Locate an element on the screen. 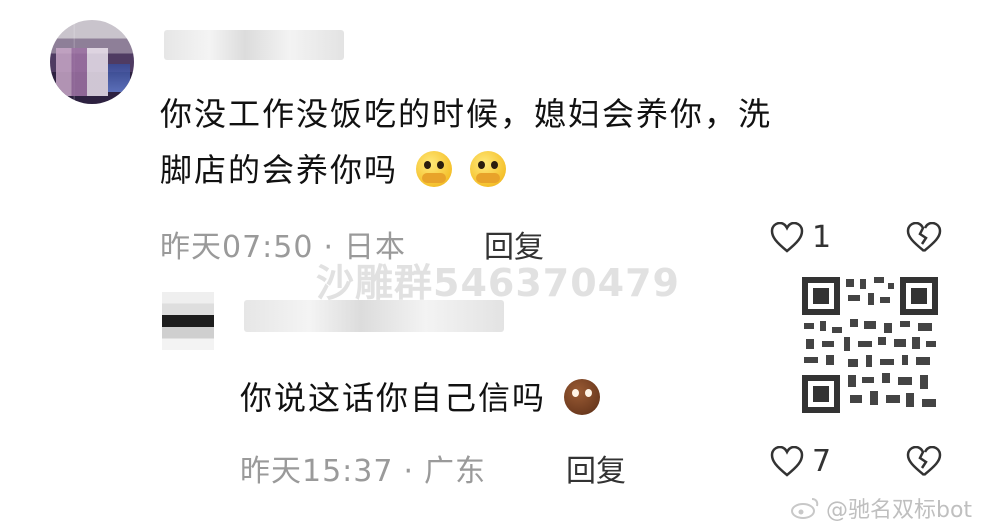 This screenshot has width=999, height=529. comment-time: 昨天07:50 is located at coordinates (237, 247).